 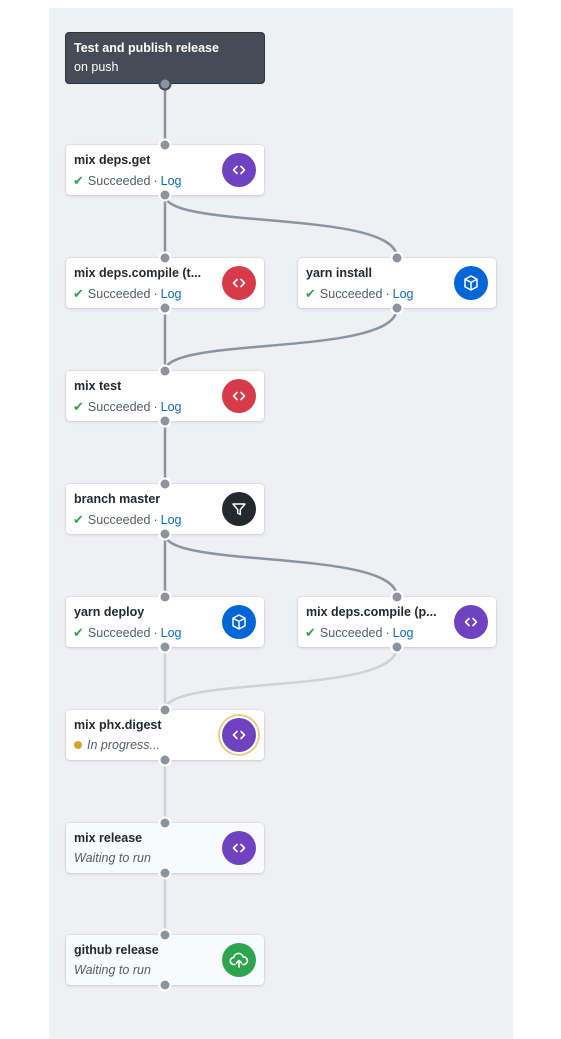 What do you see at coordinates (339, 273) in the screenshot?
I see `job-title: yarn install` at bounding box center [339, 273].